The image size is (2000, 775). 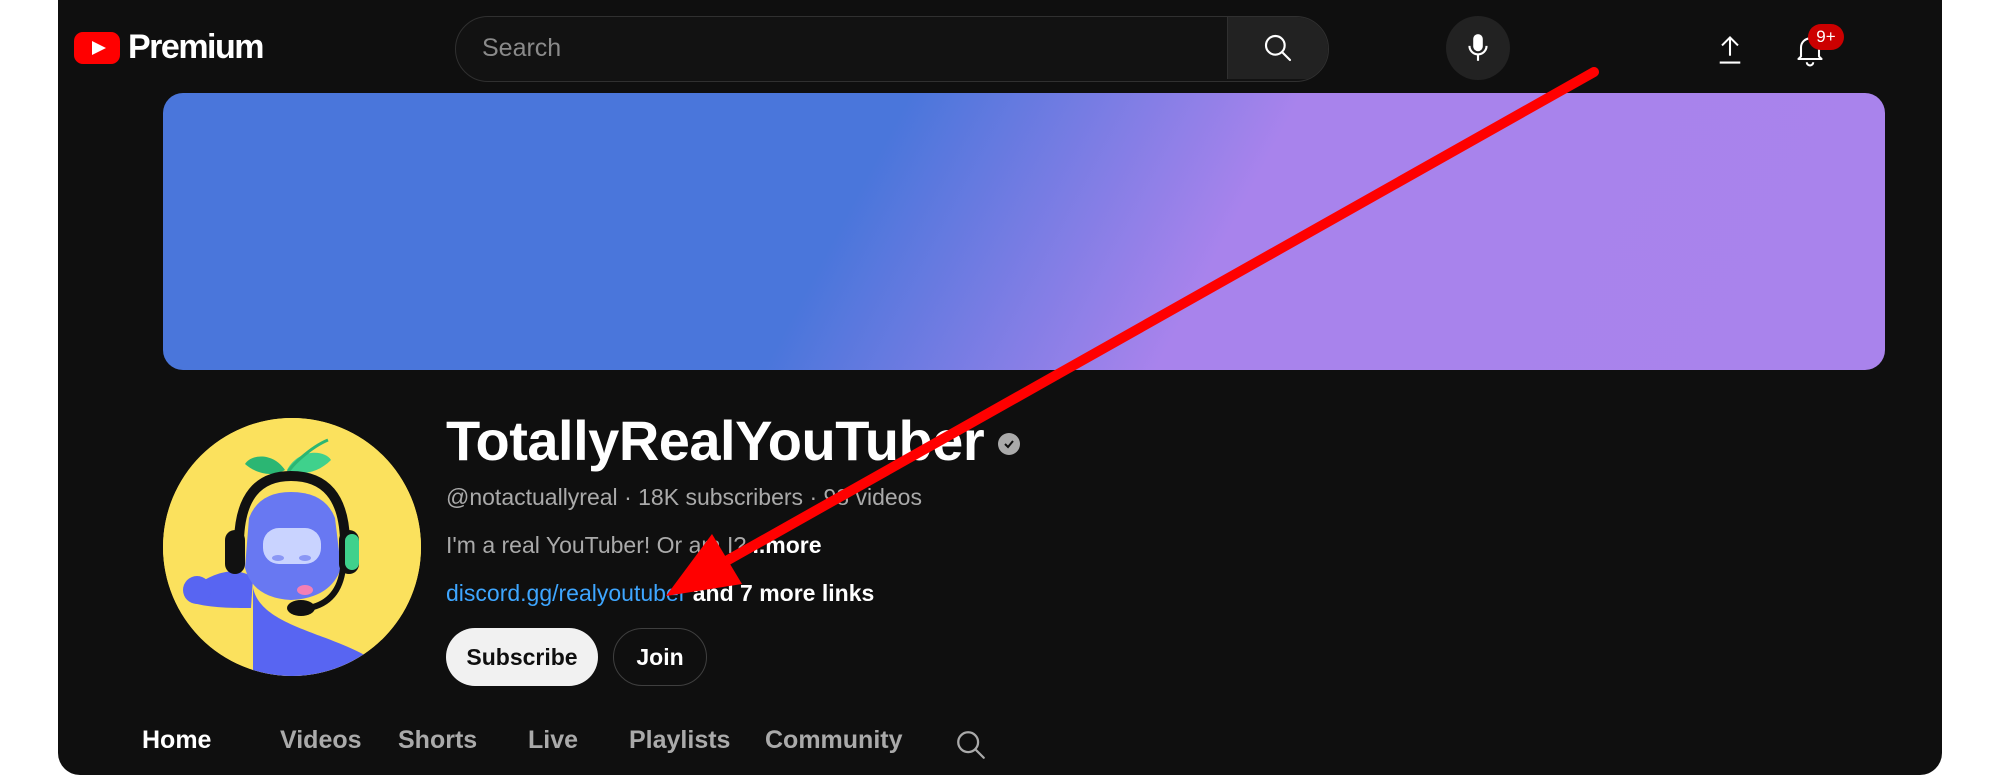 What do you see at coordinates (679, 740) in the screenshot?
I see `tab-playlists: Playlists` at bounding box center [679, 740].